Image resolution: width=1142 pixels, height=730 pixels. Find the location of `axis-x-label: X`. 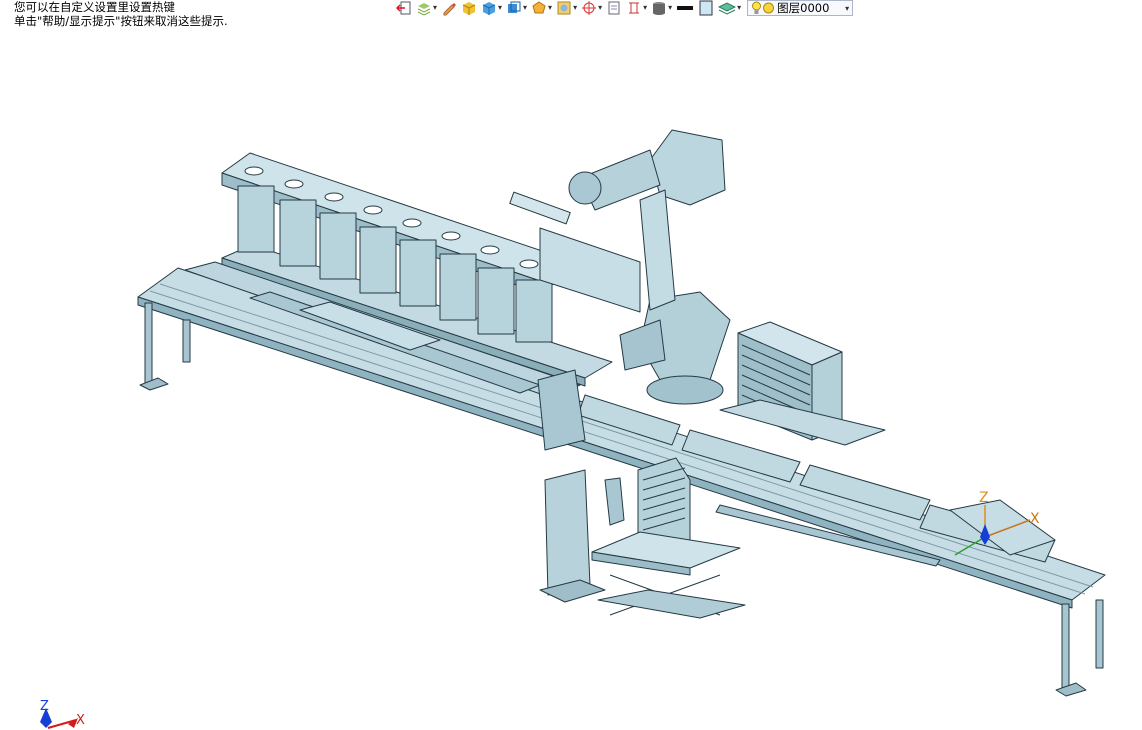

axis-x-label: X is located at coordinates (80, 720).